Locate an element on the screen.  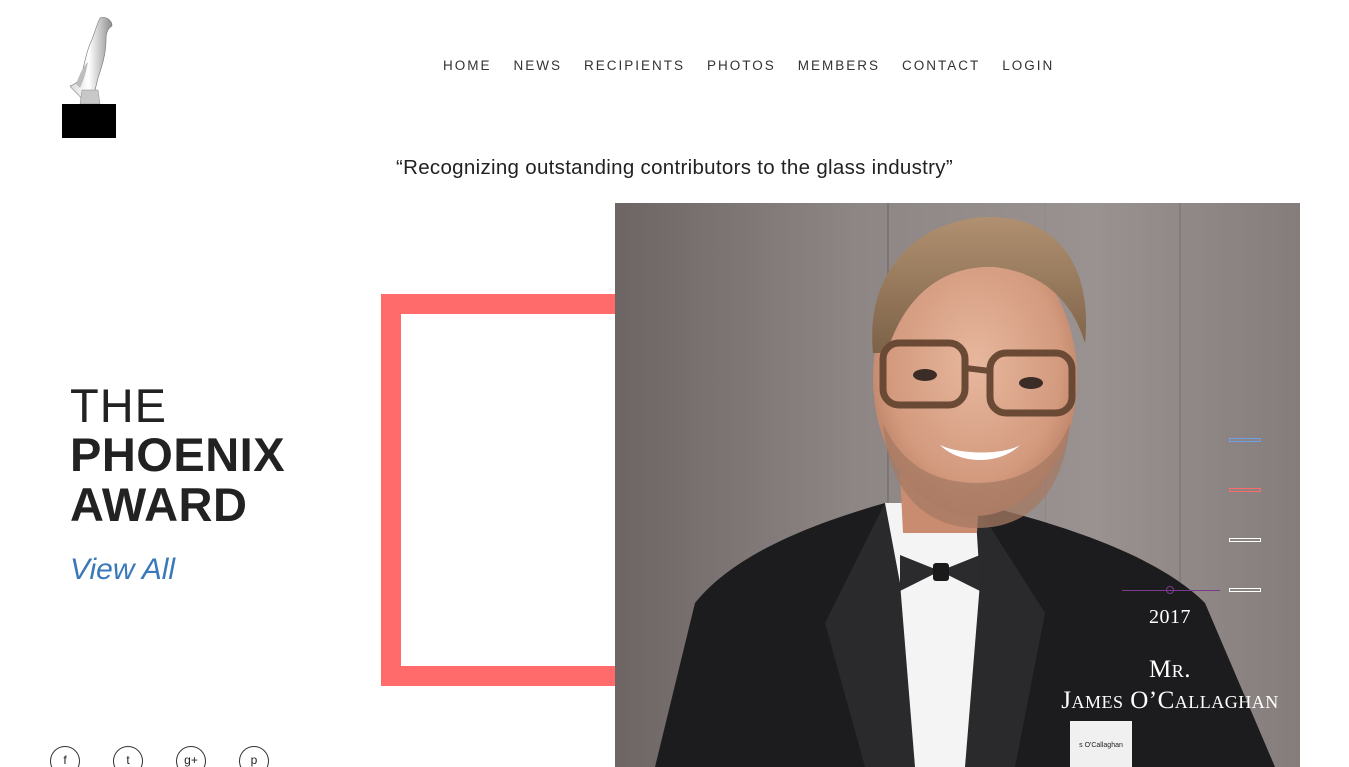
twitter-icon: t is located at coordinates (128, 756).